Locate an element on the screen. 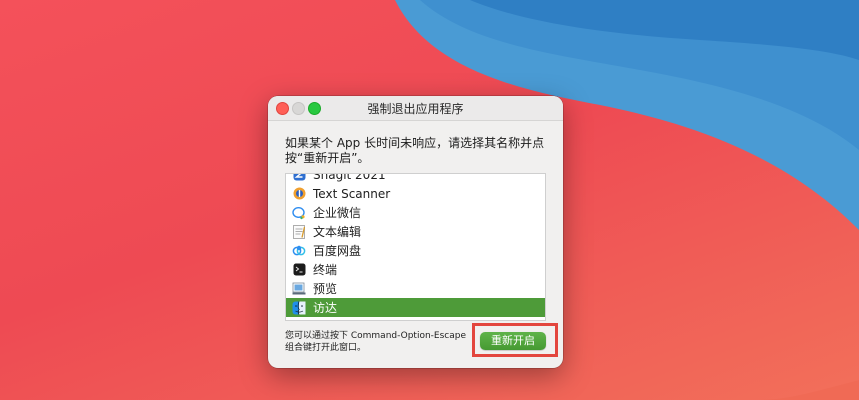  app-name: 访达 is located at coordinates (325, 308).